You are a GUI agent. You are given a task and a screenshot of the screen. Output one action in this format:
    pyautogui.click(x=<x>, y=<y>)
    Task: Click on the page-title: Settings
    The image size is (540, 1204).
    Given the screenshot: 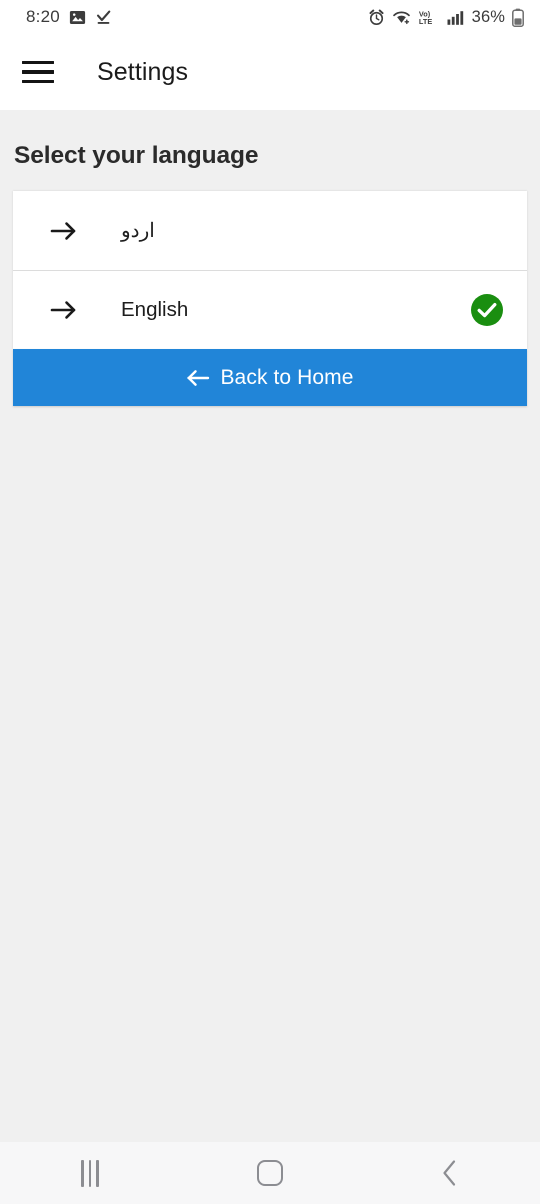 What is the action you would take?
    pyautogui.click(x=143, y=71)
    